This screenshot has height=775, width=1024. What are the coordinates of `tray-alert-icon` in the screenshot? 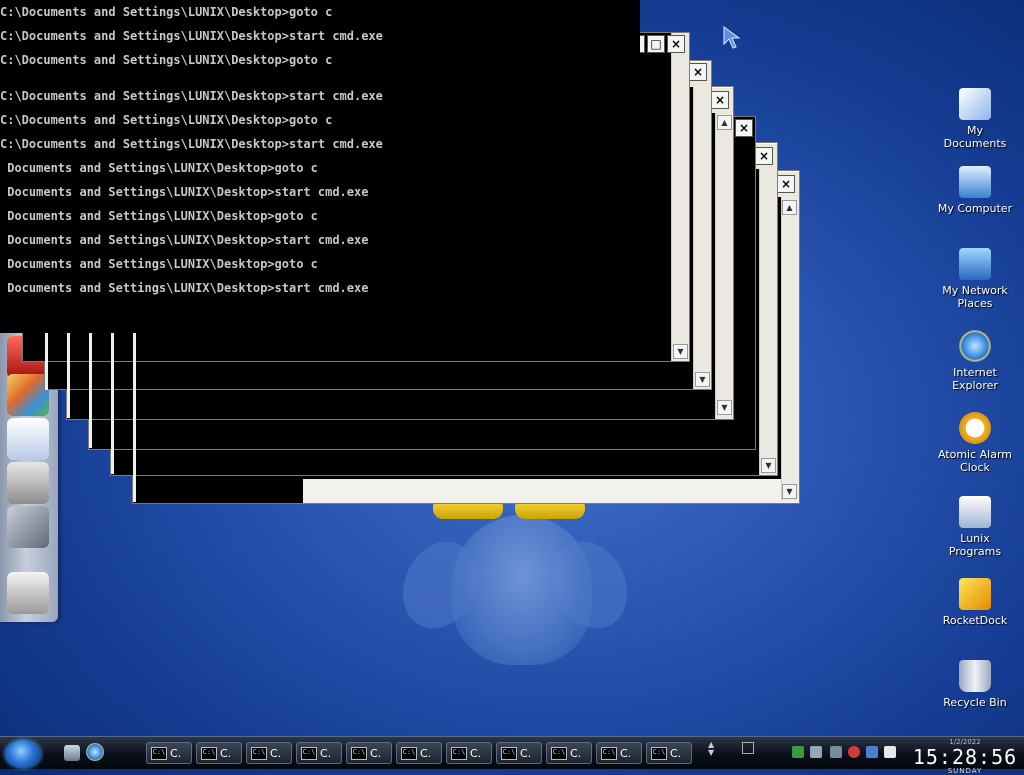 It's located at (854, 752).